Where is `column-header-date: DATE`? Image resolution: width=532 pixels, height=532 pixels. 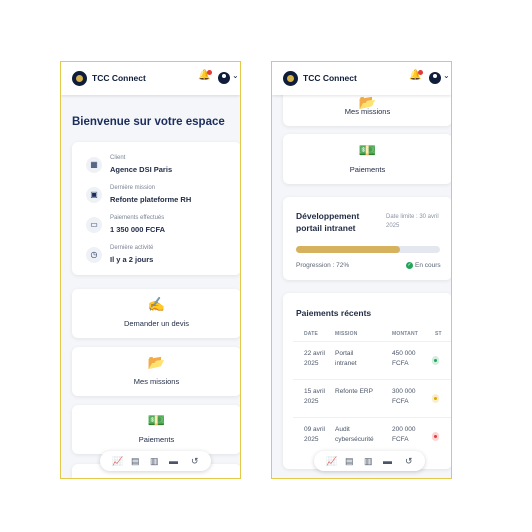
column-header-date: DATE is located at coordinates (311, 334).